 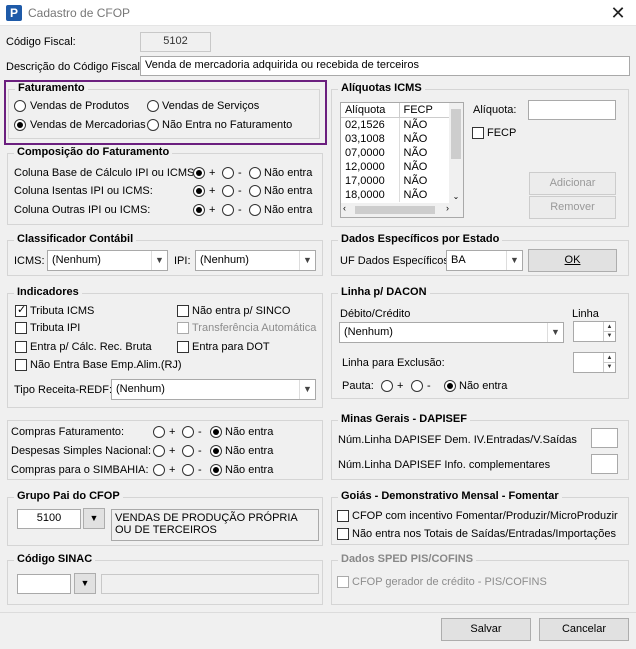 What do you see at coordinates (604, 464) in the screenshot?
I see `minas-row2-input` at bounding box center [604, 464].